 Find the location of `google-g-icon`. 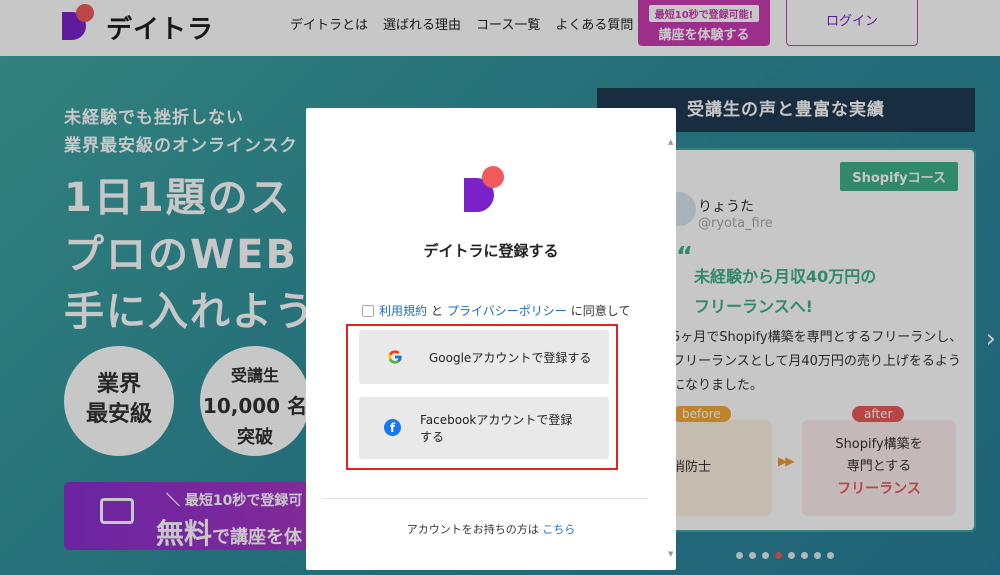

google-g-icon is located at coordinates (395, 357).